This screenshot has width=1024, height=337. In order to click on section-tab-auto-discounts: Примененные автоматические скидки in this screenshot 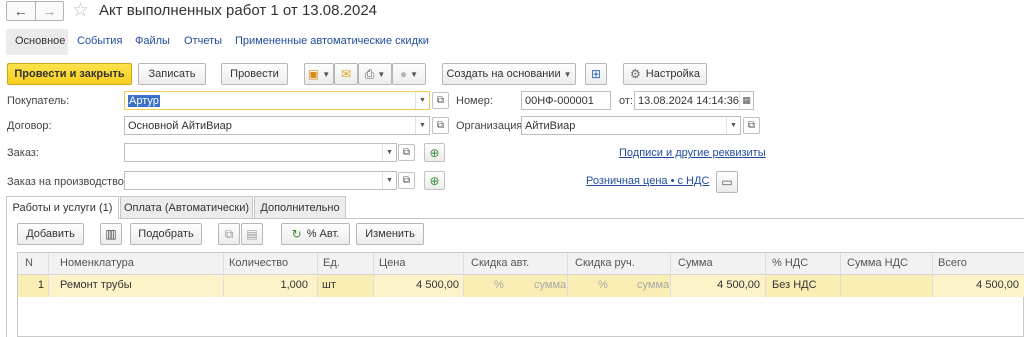, I will do `click(332, 41)`.